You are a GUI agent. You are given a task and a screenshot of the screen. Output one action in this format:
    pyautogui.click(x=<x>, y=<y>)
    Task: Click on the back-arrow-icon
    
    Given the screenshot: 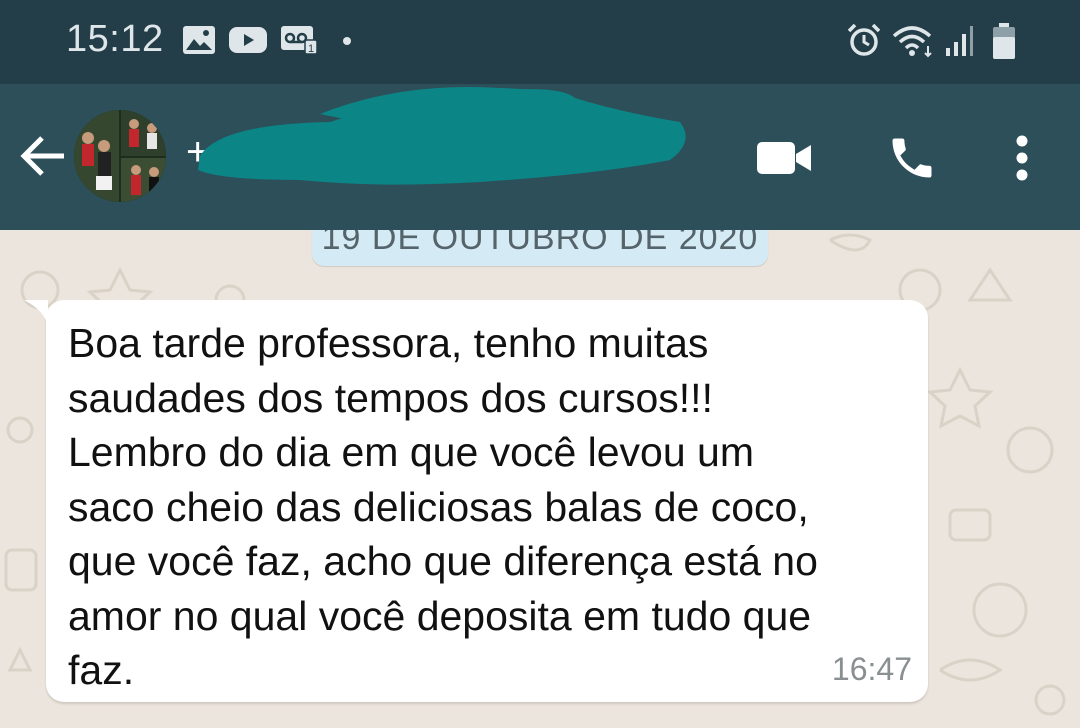 What is the action you would take?
    pyautogui.click(x=43, y=156)
    